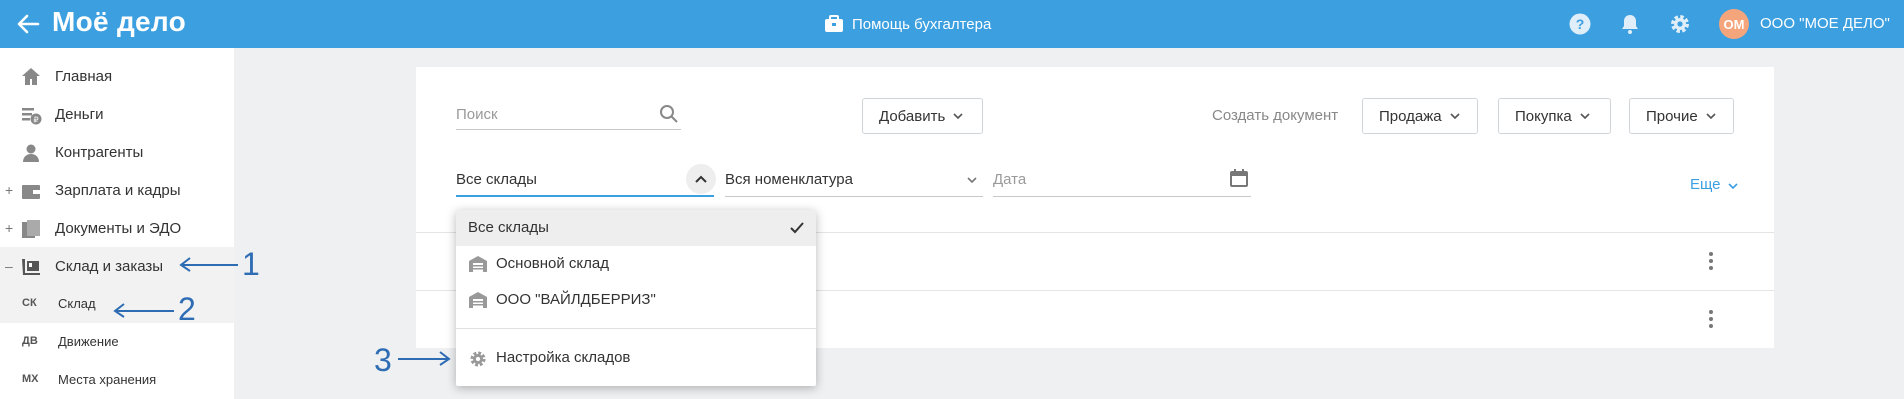 The width and height of the screenshot is (1904, 399). What do you see at coordinates (1630, 24) in the screenshot?
I see `bell-icon` at bounding box center [1630, 24].